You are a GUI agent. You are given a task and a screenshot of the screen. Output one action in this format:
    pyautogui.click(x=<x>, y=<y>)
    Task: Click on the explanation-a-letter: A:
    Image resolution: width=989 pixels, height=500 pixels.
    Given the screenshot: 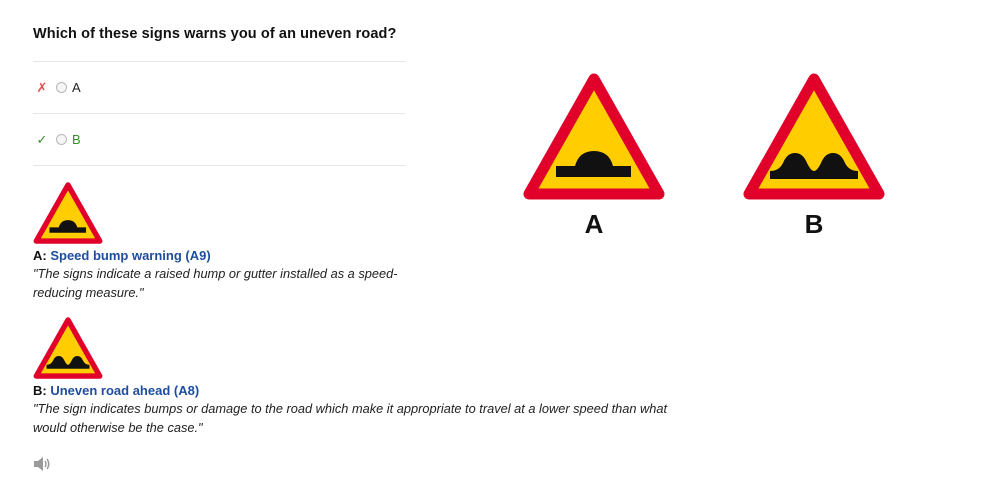 What is the action you would take?
    pyautogui.click(x=40, y=255)
    